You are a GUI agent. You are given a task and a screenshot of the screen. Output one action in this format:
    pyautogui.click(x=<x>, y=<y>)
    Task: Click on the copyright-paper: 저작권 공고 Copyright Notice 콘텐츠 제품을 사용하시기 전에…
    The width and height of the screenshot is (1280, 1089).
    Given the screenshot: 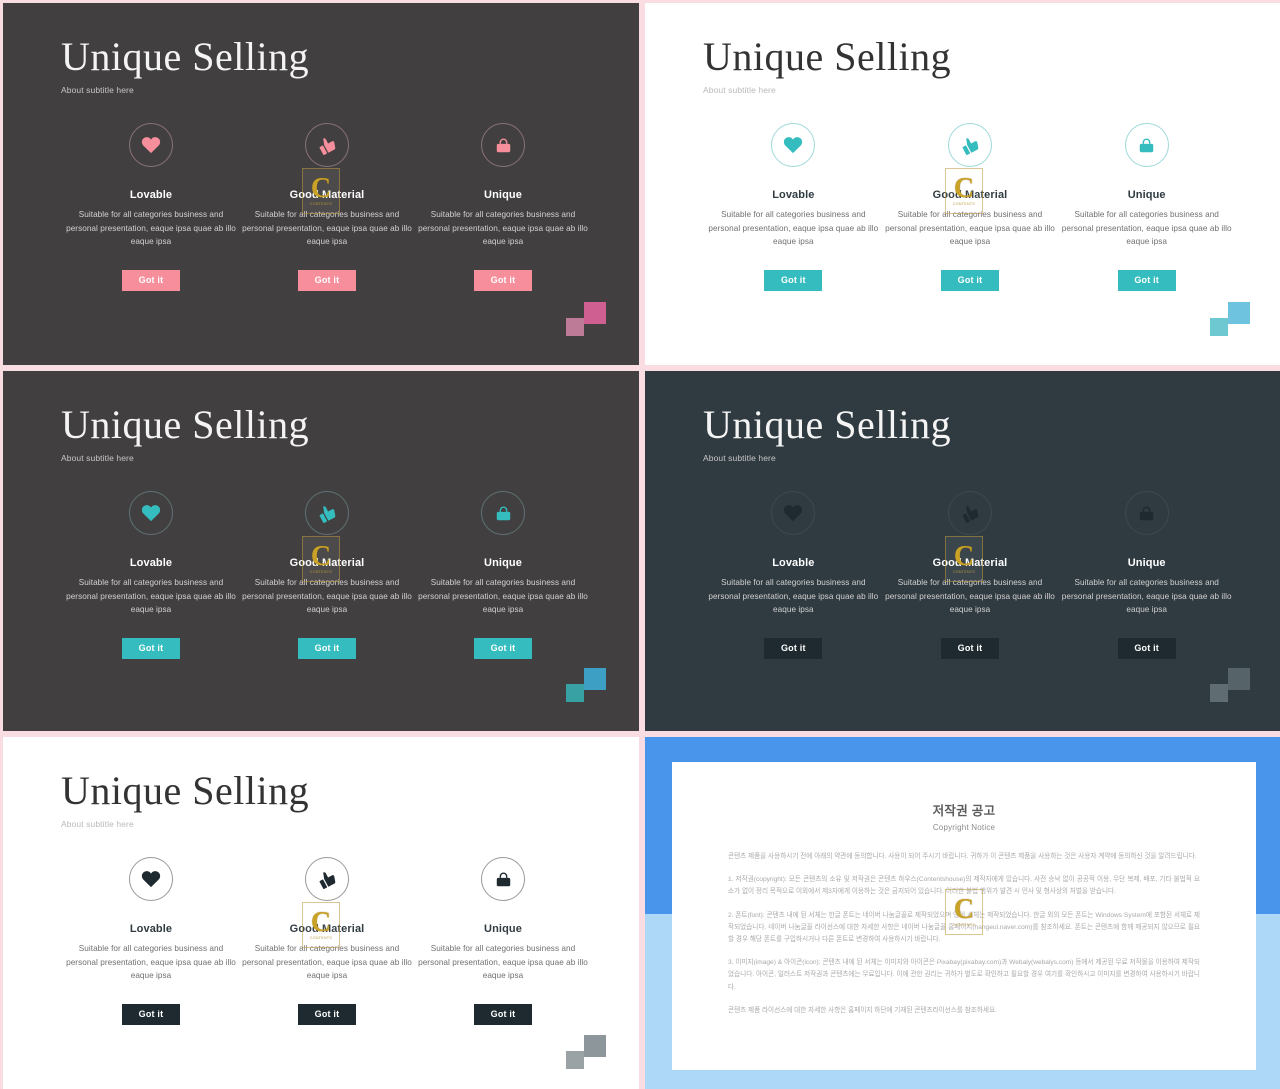 What is the action you would take?
    pyautogui.click(x=964, y=916)
    